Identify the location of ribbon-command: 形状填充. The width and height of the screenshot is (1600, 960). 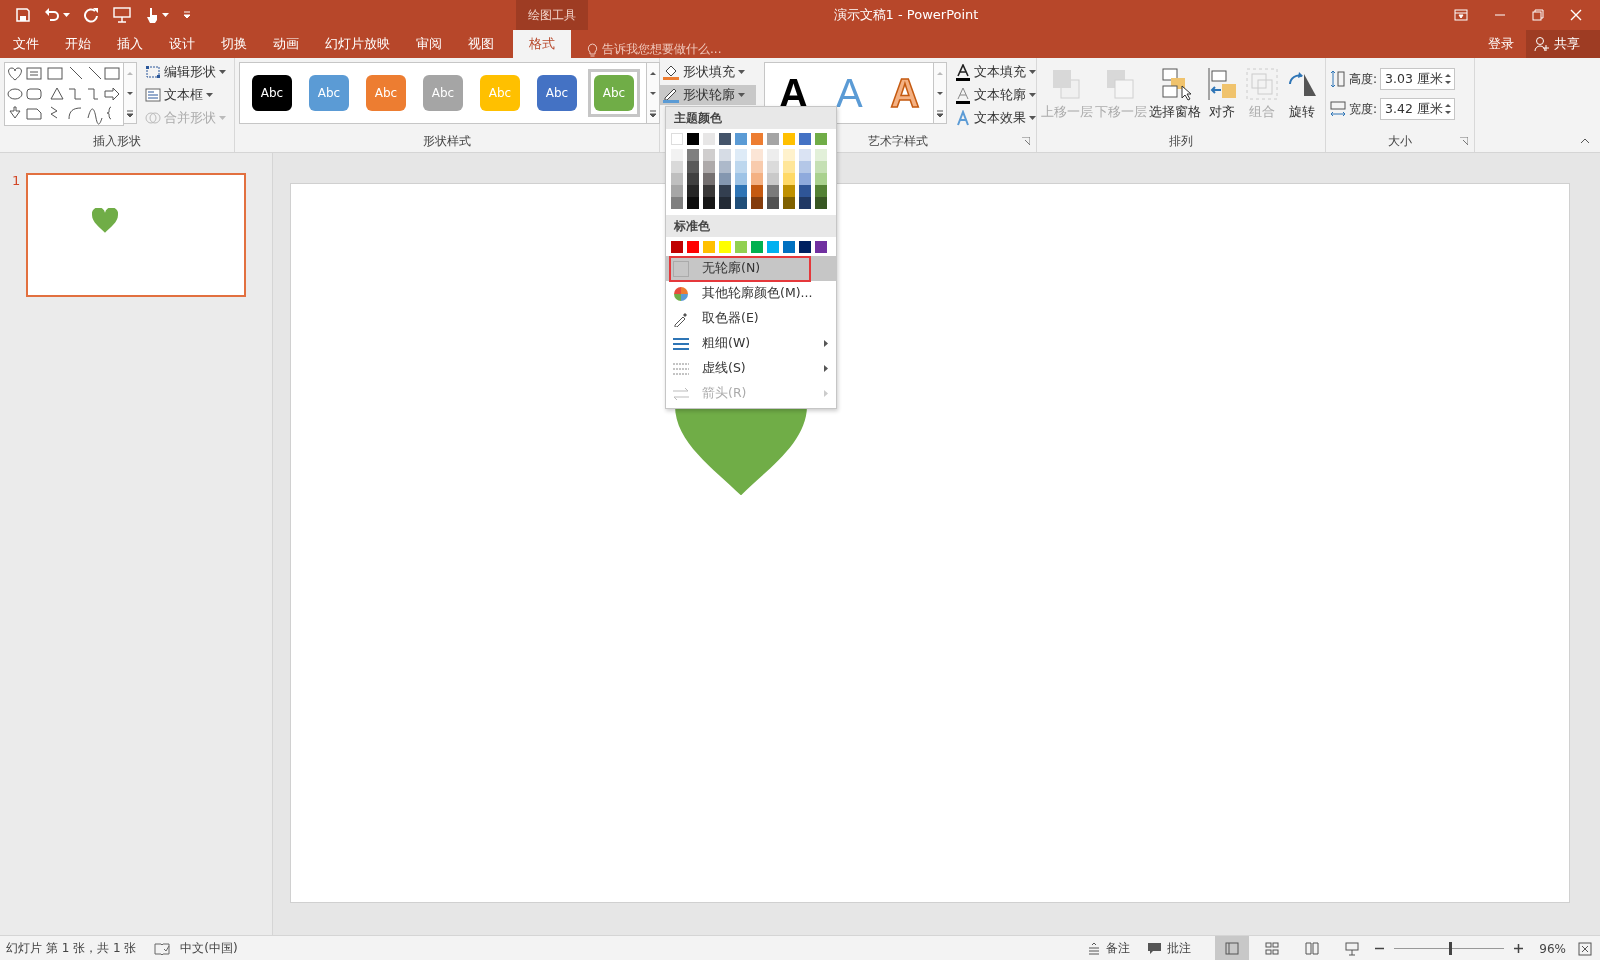
(709, 72).